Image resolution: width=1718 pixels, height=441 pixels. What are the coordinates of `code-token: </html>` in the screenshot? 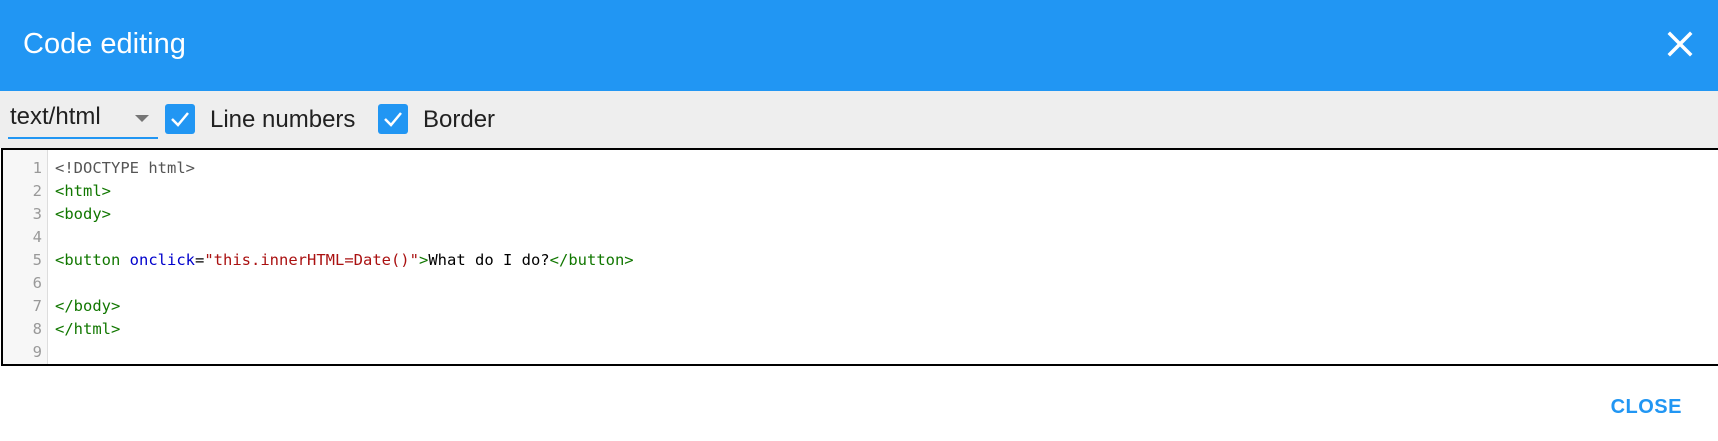 It's located at (88, 329).